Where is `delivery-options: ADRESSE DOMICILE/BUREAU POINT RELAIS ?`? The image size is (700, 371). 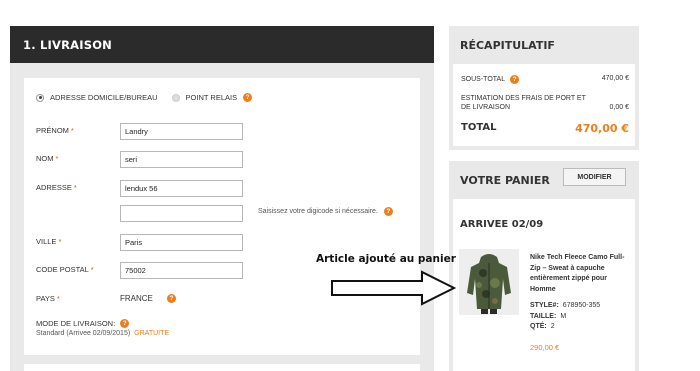 delivery-options: ADRESSE DOMICILE/BUREAU POINT RELAIS ? is located at coordinates (144, 97).